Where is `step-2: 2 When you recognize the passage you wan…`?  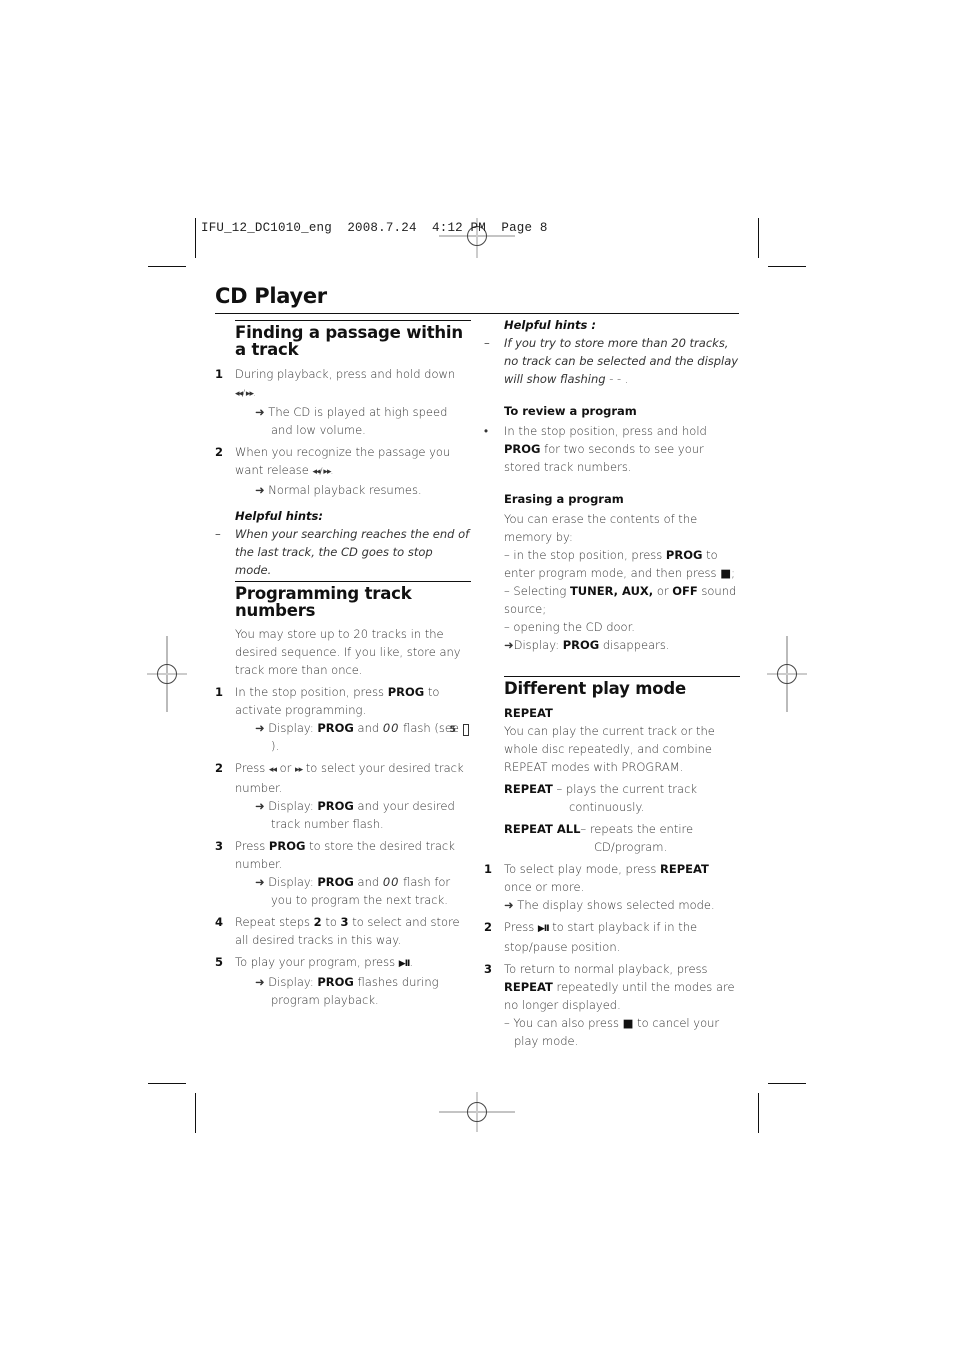 step-2: 2 When you recognize the passage you wan… is located at coordinates (343, 471).